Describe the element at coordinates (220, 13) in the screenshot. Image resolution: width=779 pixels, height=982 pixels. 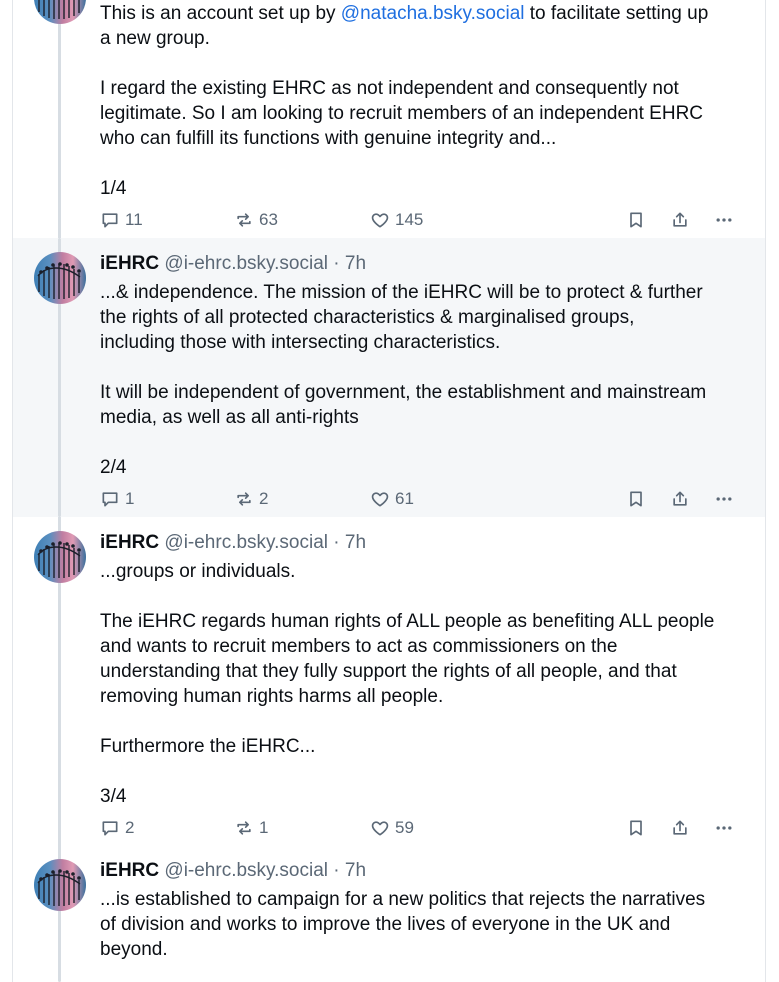
I see `post-text: This is an account set up by` at that location.